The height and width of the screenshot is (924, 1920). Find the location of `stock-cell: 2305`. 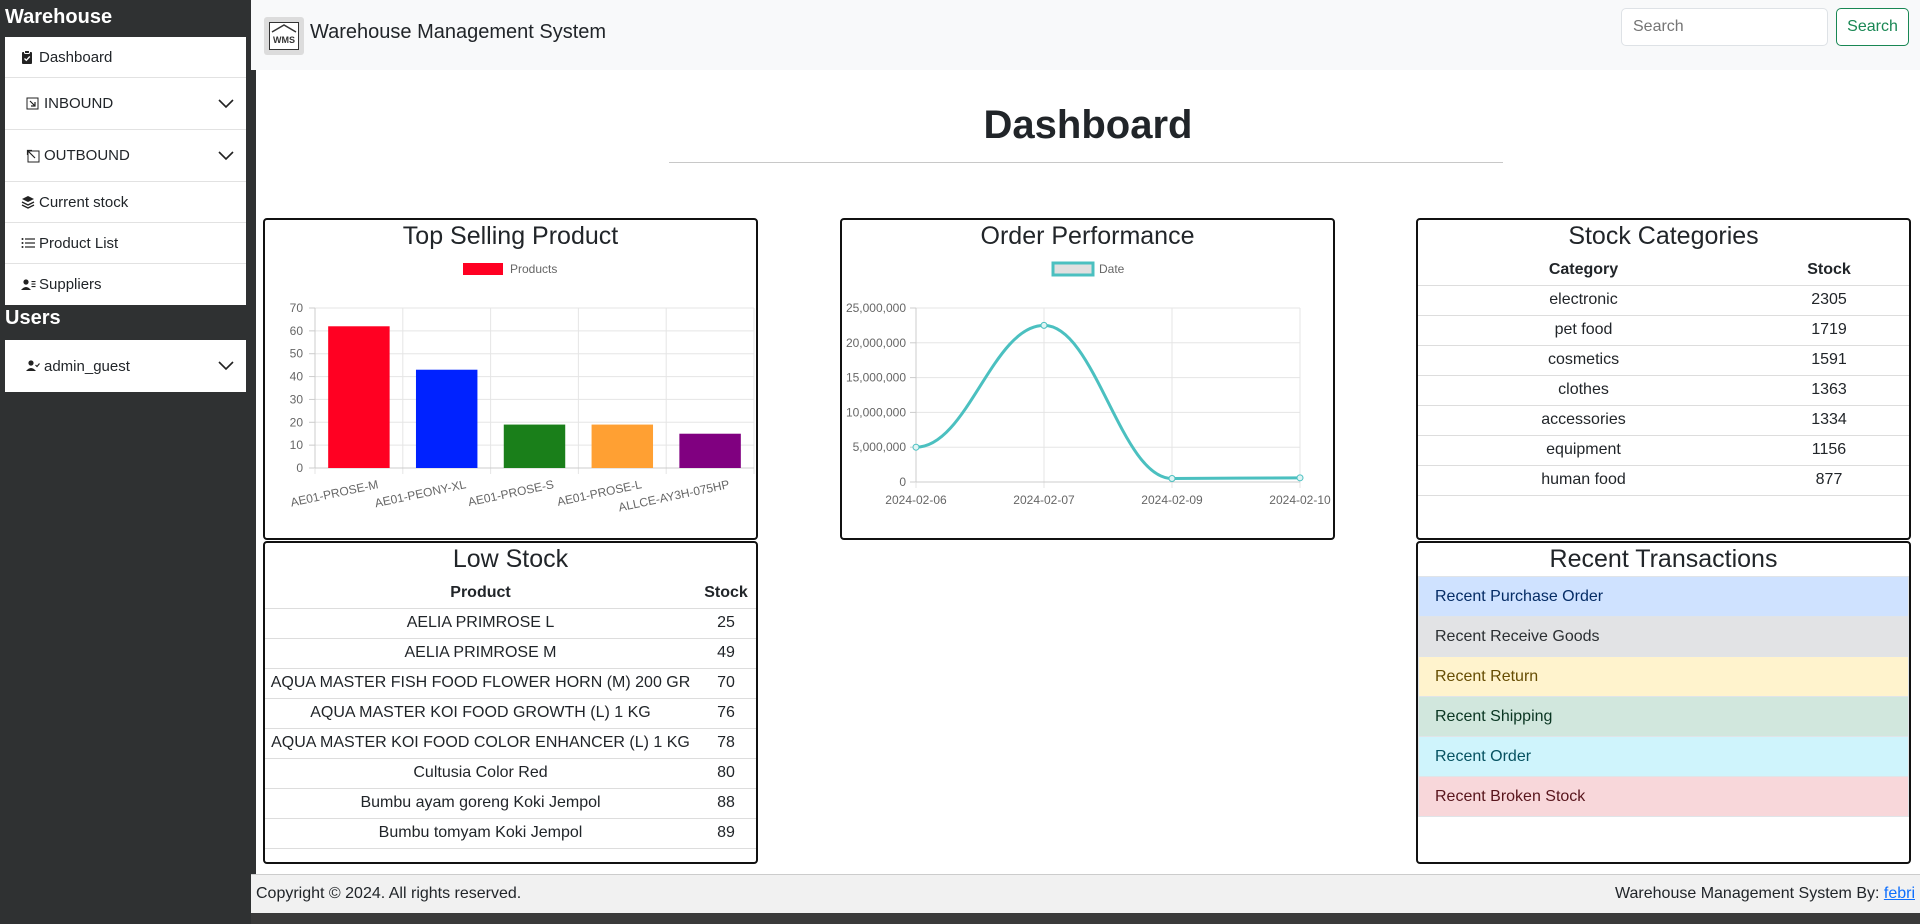

stock-cell: 2305 is located at coordinates (1829, 300).